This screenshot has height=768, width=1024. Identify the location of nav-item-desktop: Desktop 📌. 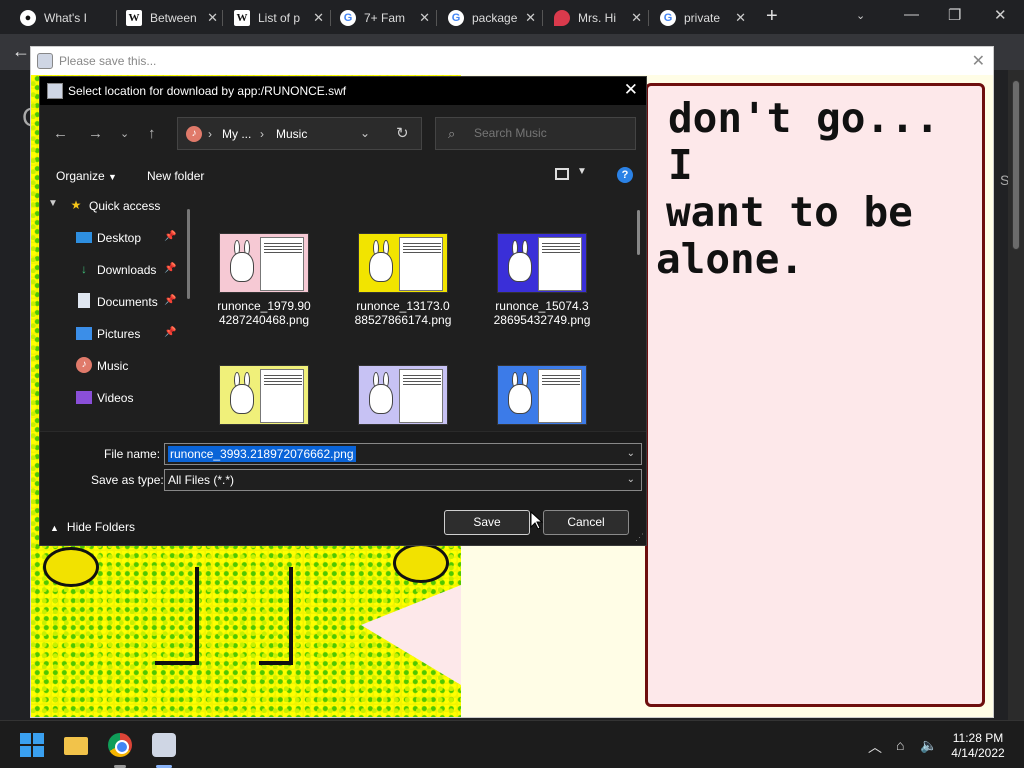
(114, 238).